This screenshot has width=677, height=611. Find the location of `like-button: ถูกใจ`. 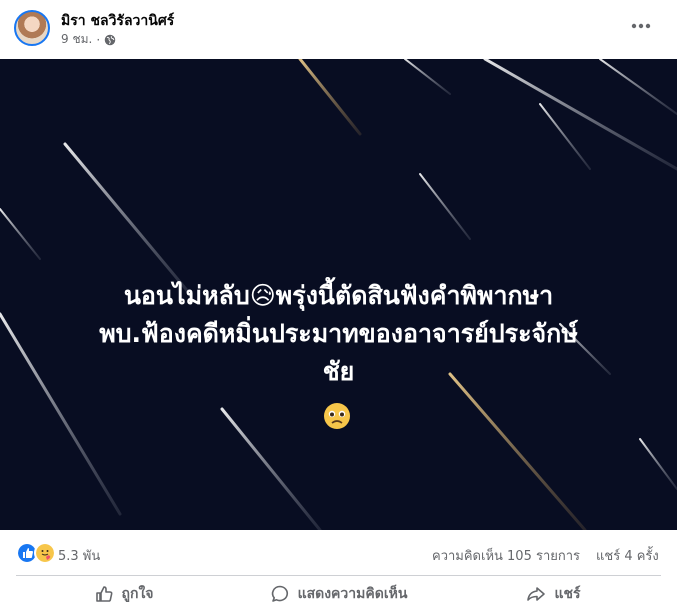

like-button: ถูกใจ is located at coordinates (123, 594).